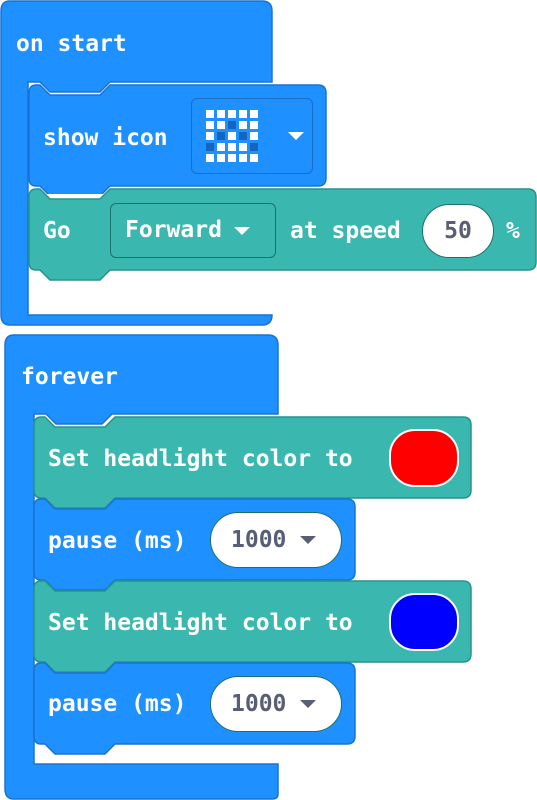 This screenshot has height=800, width=537. I want to click on direction-dropdown: Forward, so click(193, 230).